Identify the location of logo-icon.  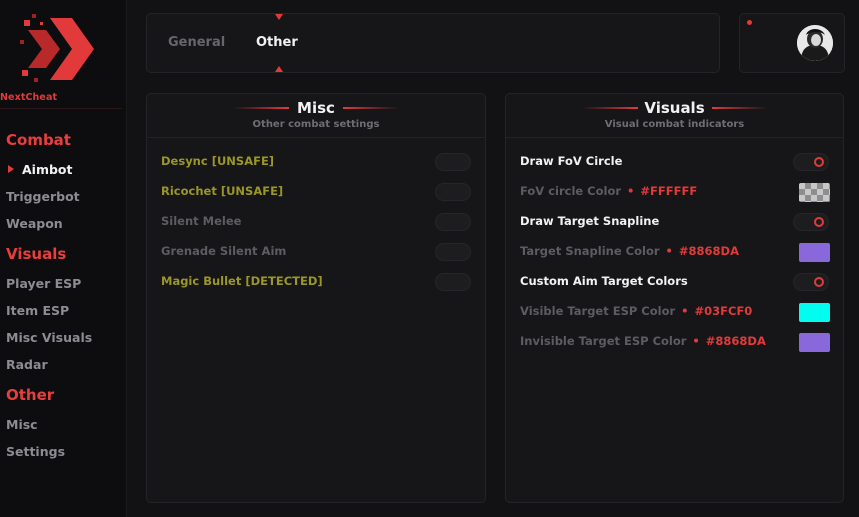
(57, 48).